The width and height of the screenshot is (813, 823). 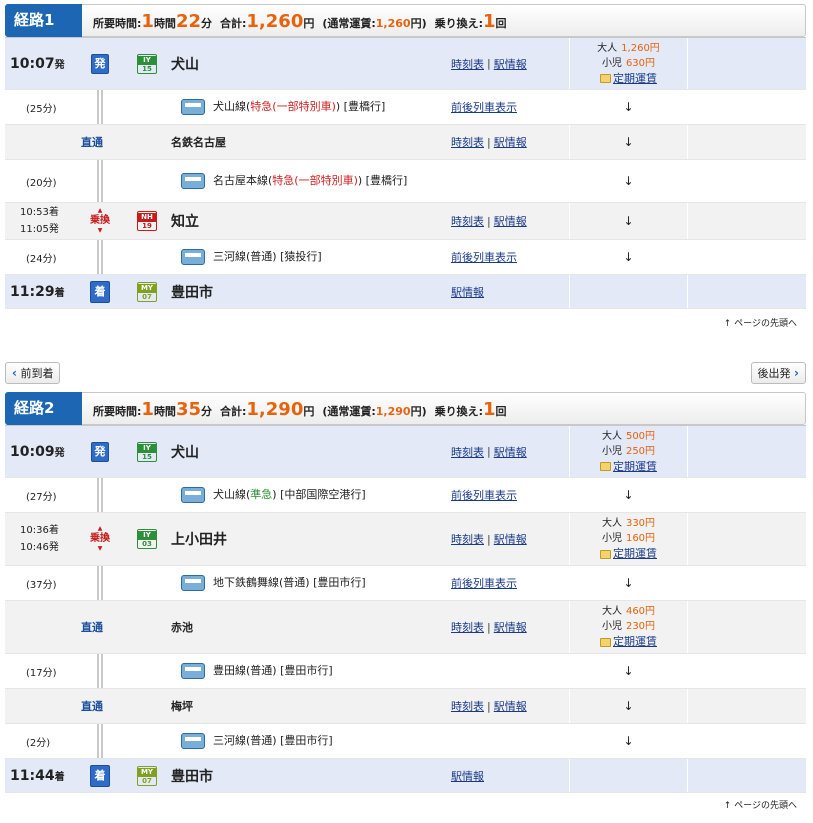 I want to click on transfer-arrow-down: ▼, so click(x=100, y=230).